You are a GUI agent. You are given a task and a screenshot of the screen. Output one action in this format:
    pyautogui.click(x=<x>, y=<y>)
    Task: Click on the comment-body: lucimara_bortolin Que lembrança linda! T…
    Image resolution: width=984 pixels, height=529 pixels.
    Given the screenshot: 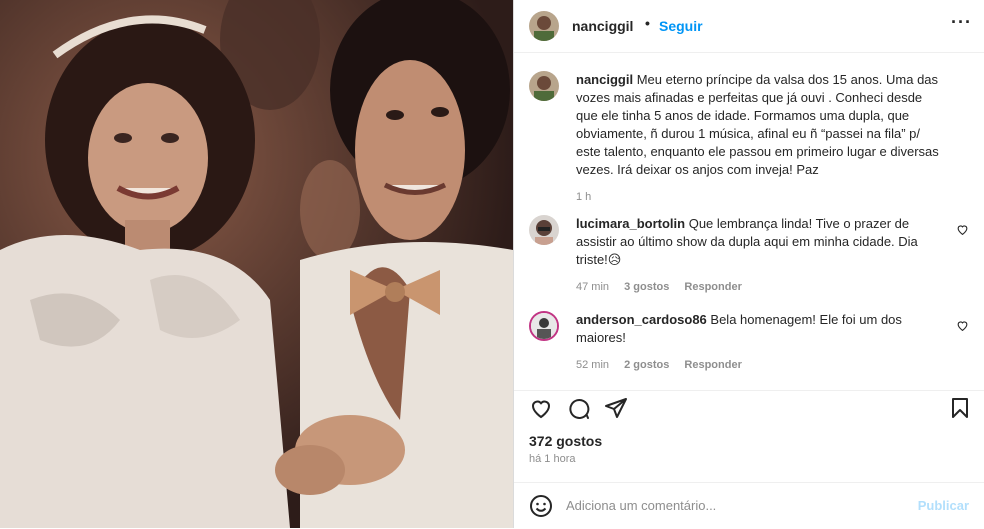 What is the action you would take?
    pyautogui.click(x=761, y=255)
    